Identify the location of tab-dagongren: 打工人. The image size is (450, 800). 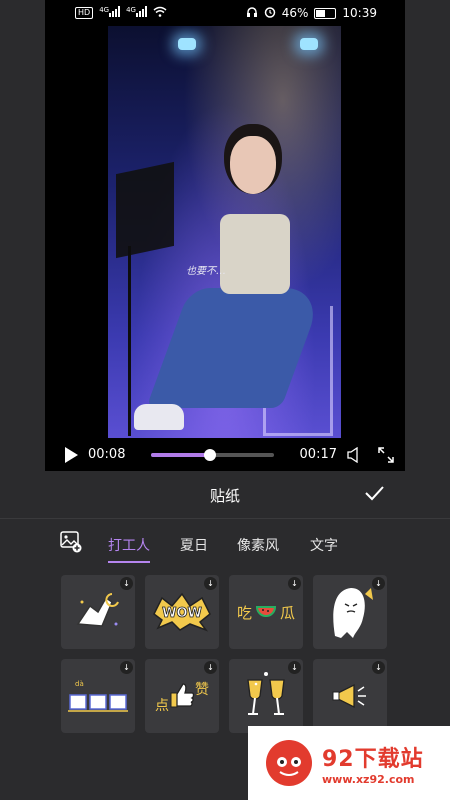
(129, 545).